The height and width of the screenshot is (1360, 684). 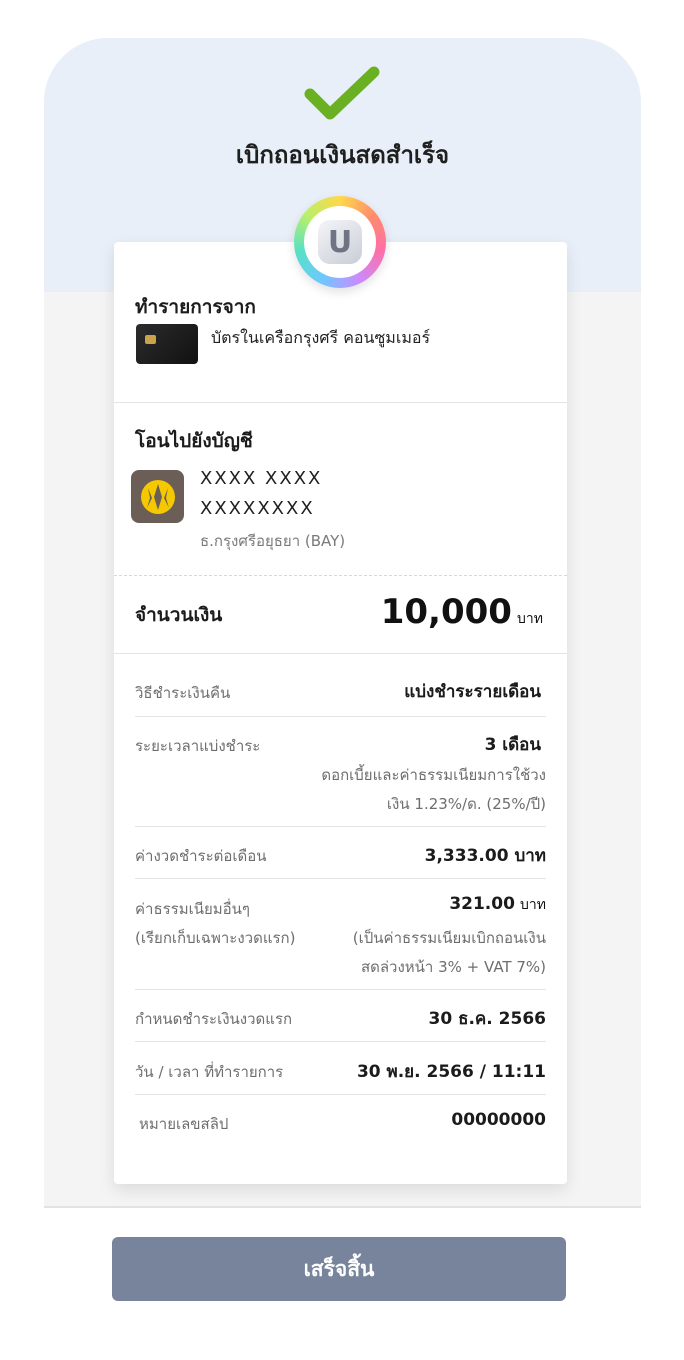 What do you see at coordinates (150, 339) in the screenshot?
I see `card-chip-icon` at bounding box center [150, 339].